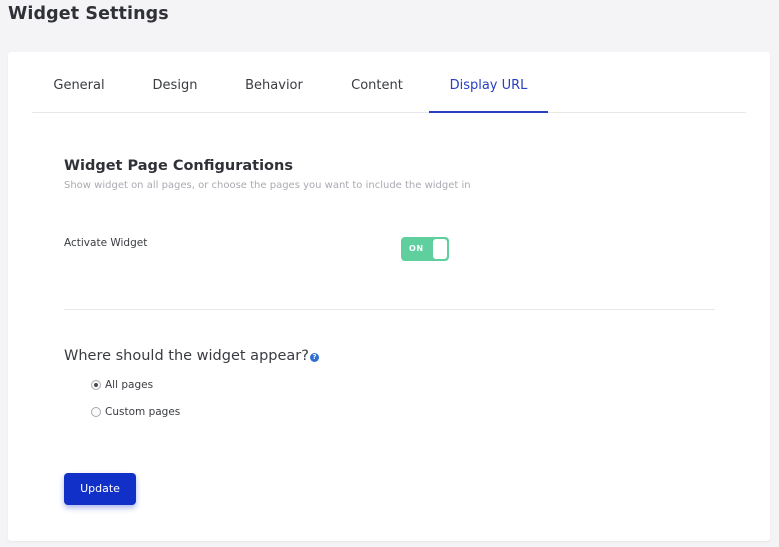  What do you see at coordinates (488, 82) in the screenshot?
I see `tab-display-url: Display URL` at bounding box center [488, 82].